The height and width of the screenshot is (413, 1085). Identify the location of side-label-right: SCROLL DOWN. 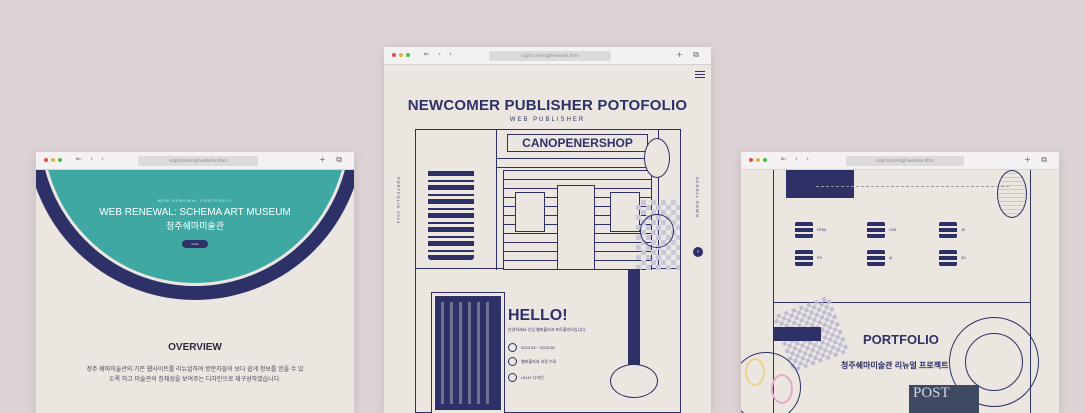
(697, 197).